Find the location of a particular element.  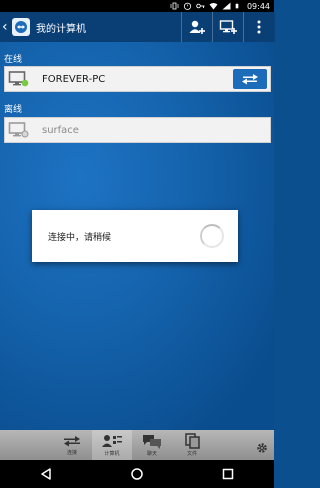

back-triangle-icon is located at coordinates (46, 474).